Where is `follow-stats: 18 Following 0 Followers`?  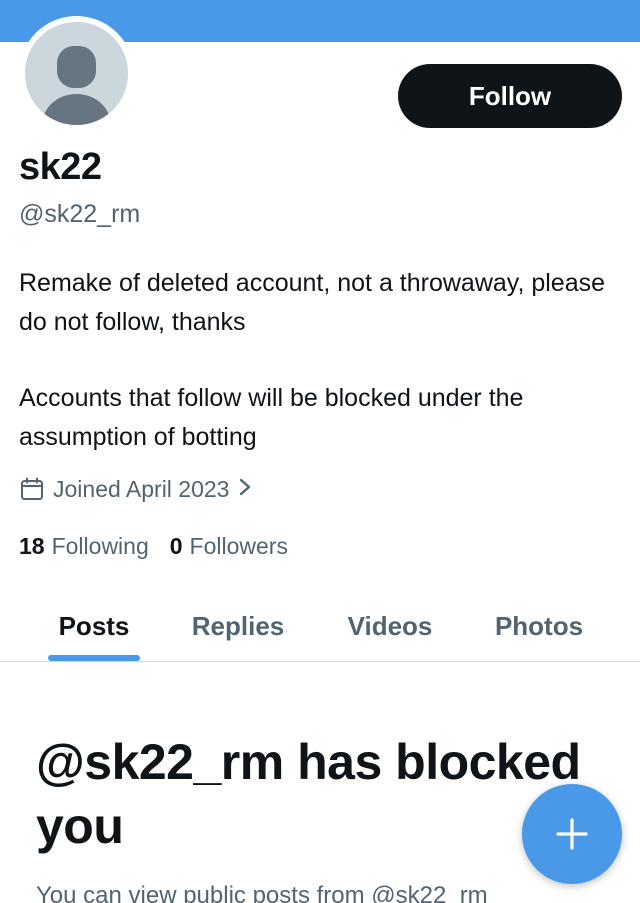 follow-stats: 18 Following 0 Followers is located at coordinates (164, 546).